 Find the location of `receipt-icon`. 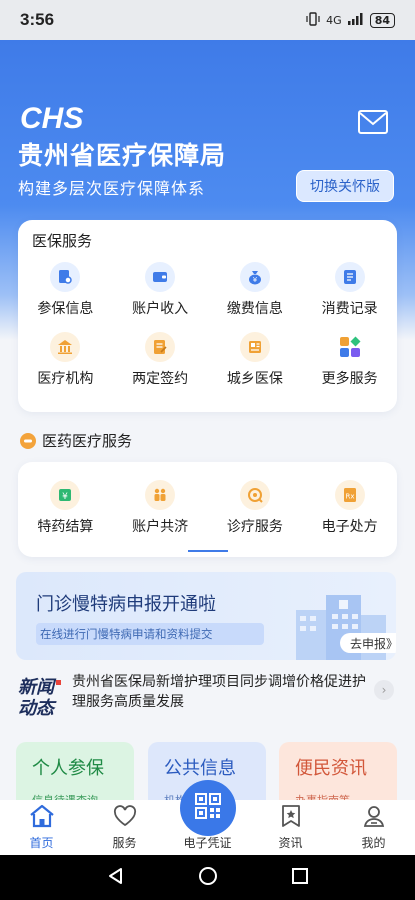

receipt-icon is located at coordinates (349, 277).